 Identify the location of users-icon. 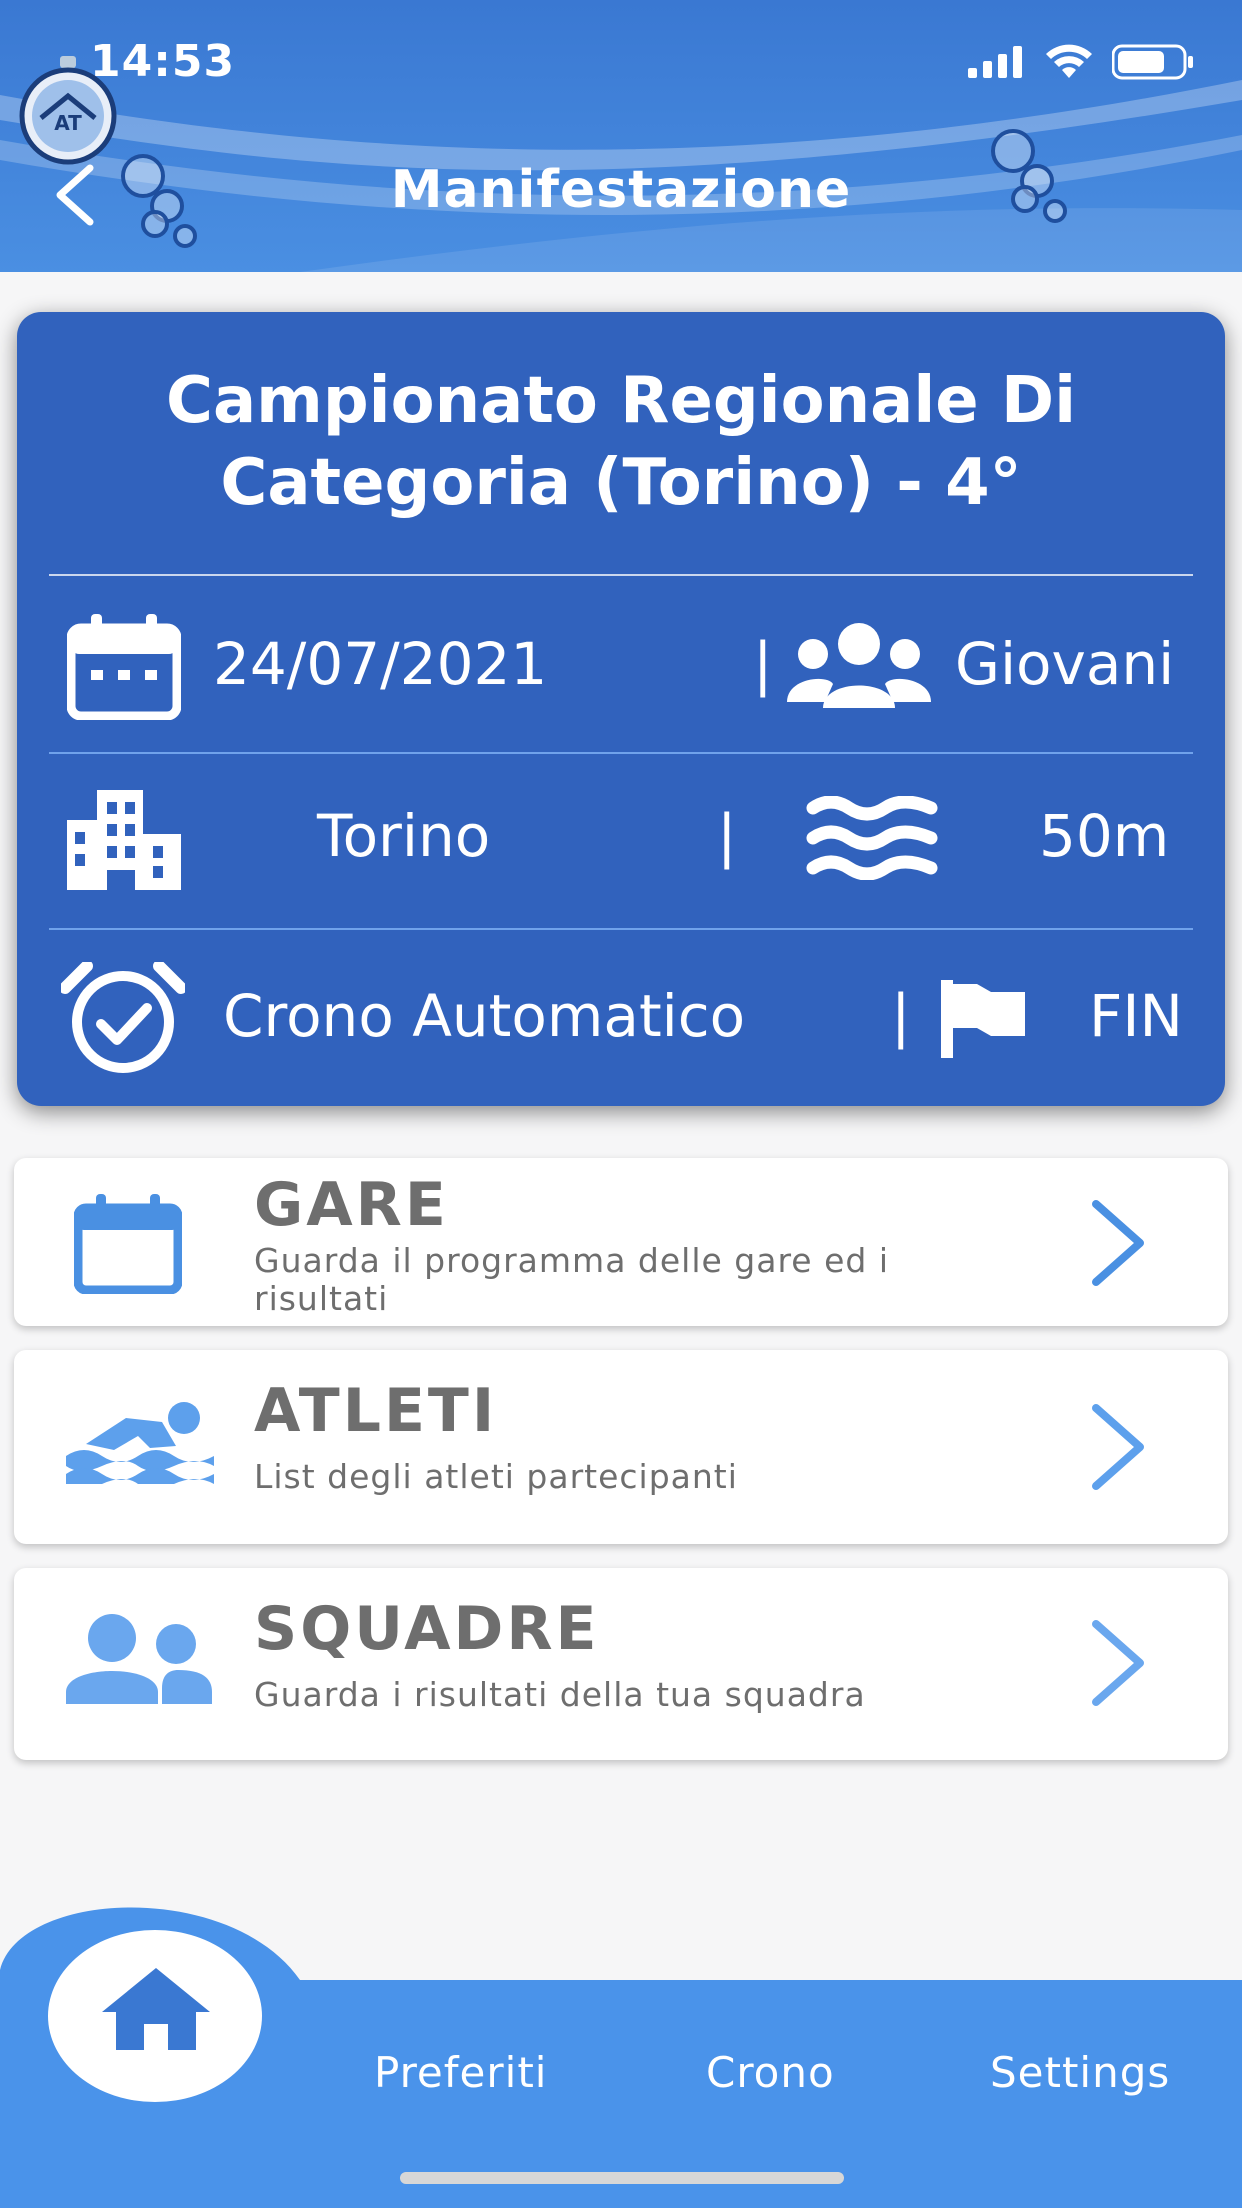
(139, 1659).